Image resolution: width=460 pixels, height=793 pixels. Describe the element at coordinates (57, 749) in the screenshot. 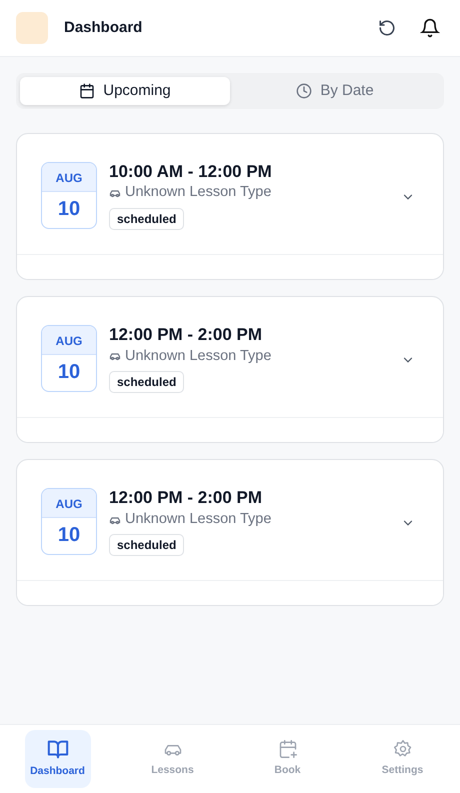

I see `book-icon` at that location.